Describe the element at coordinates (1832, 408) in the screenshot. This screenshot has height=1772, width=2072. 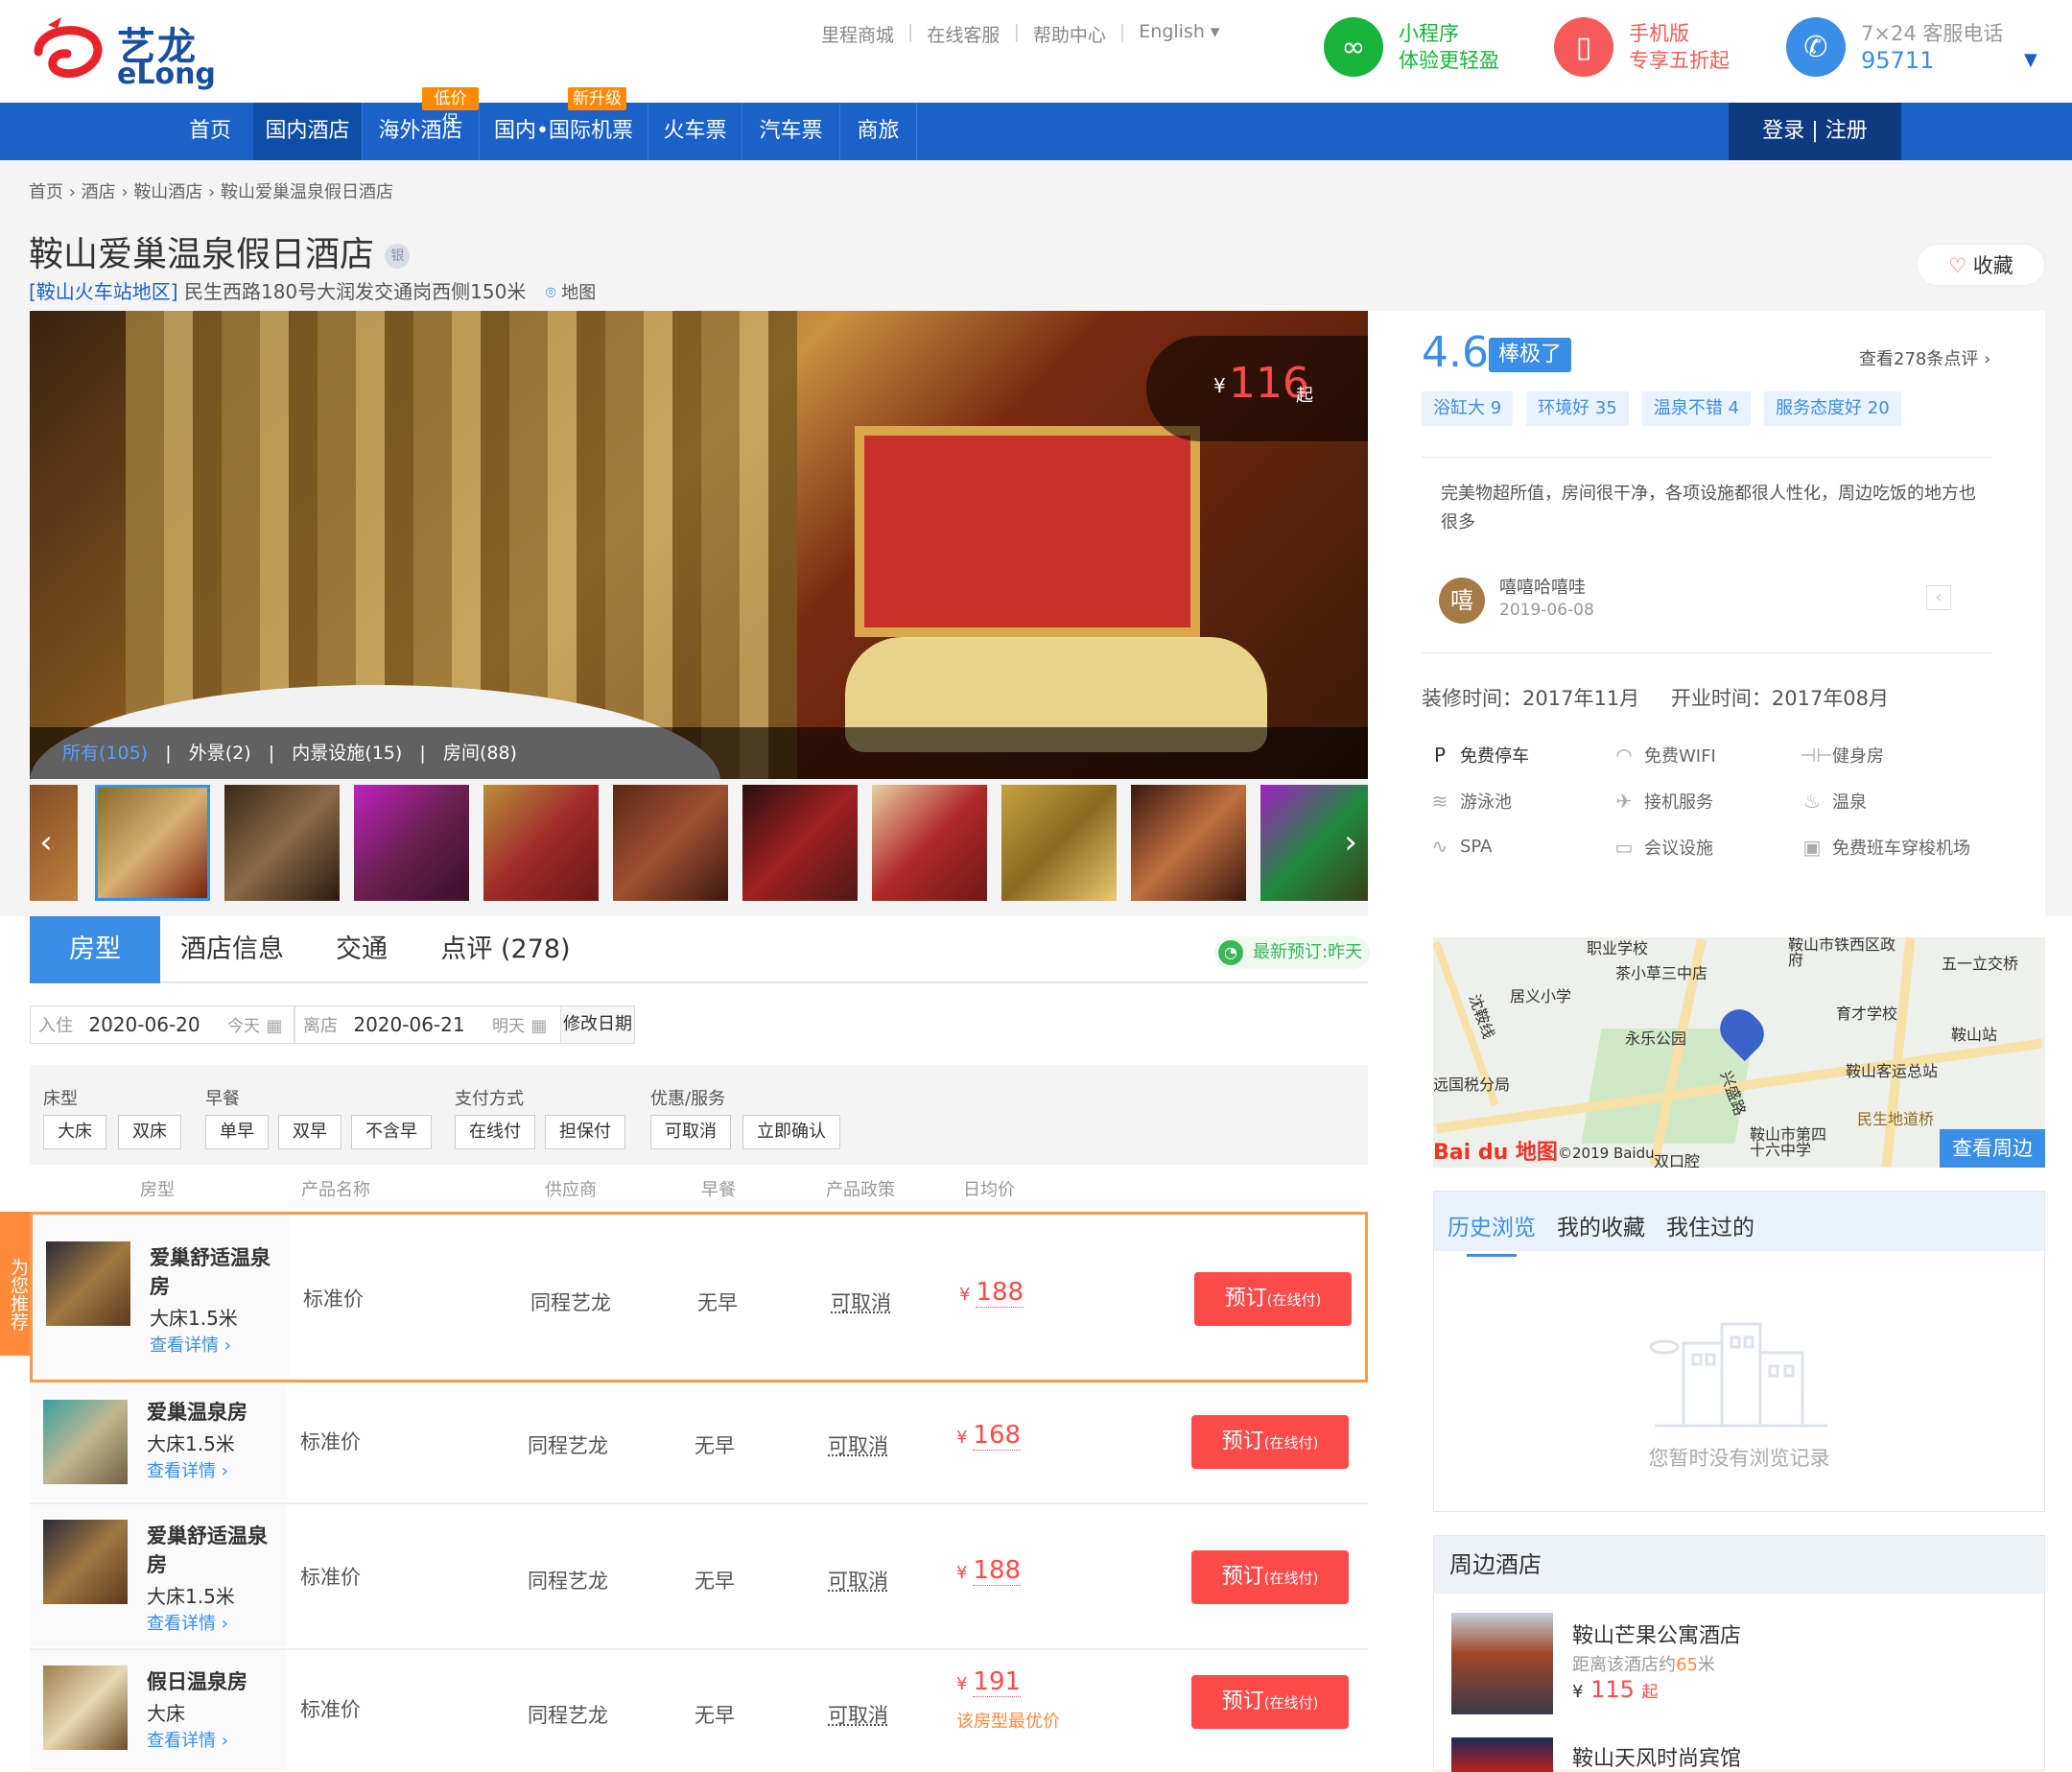
I see `review-tag: 服务态度好 20` at that location.